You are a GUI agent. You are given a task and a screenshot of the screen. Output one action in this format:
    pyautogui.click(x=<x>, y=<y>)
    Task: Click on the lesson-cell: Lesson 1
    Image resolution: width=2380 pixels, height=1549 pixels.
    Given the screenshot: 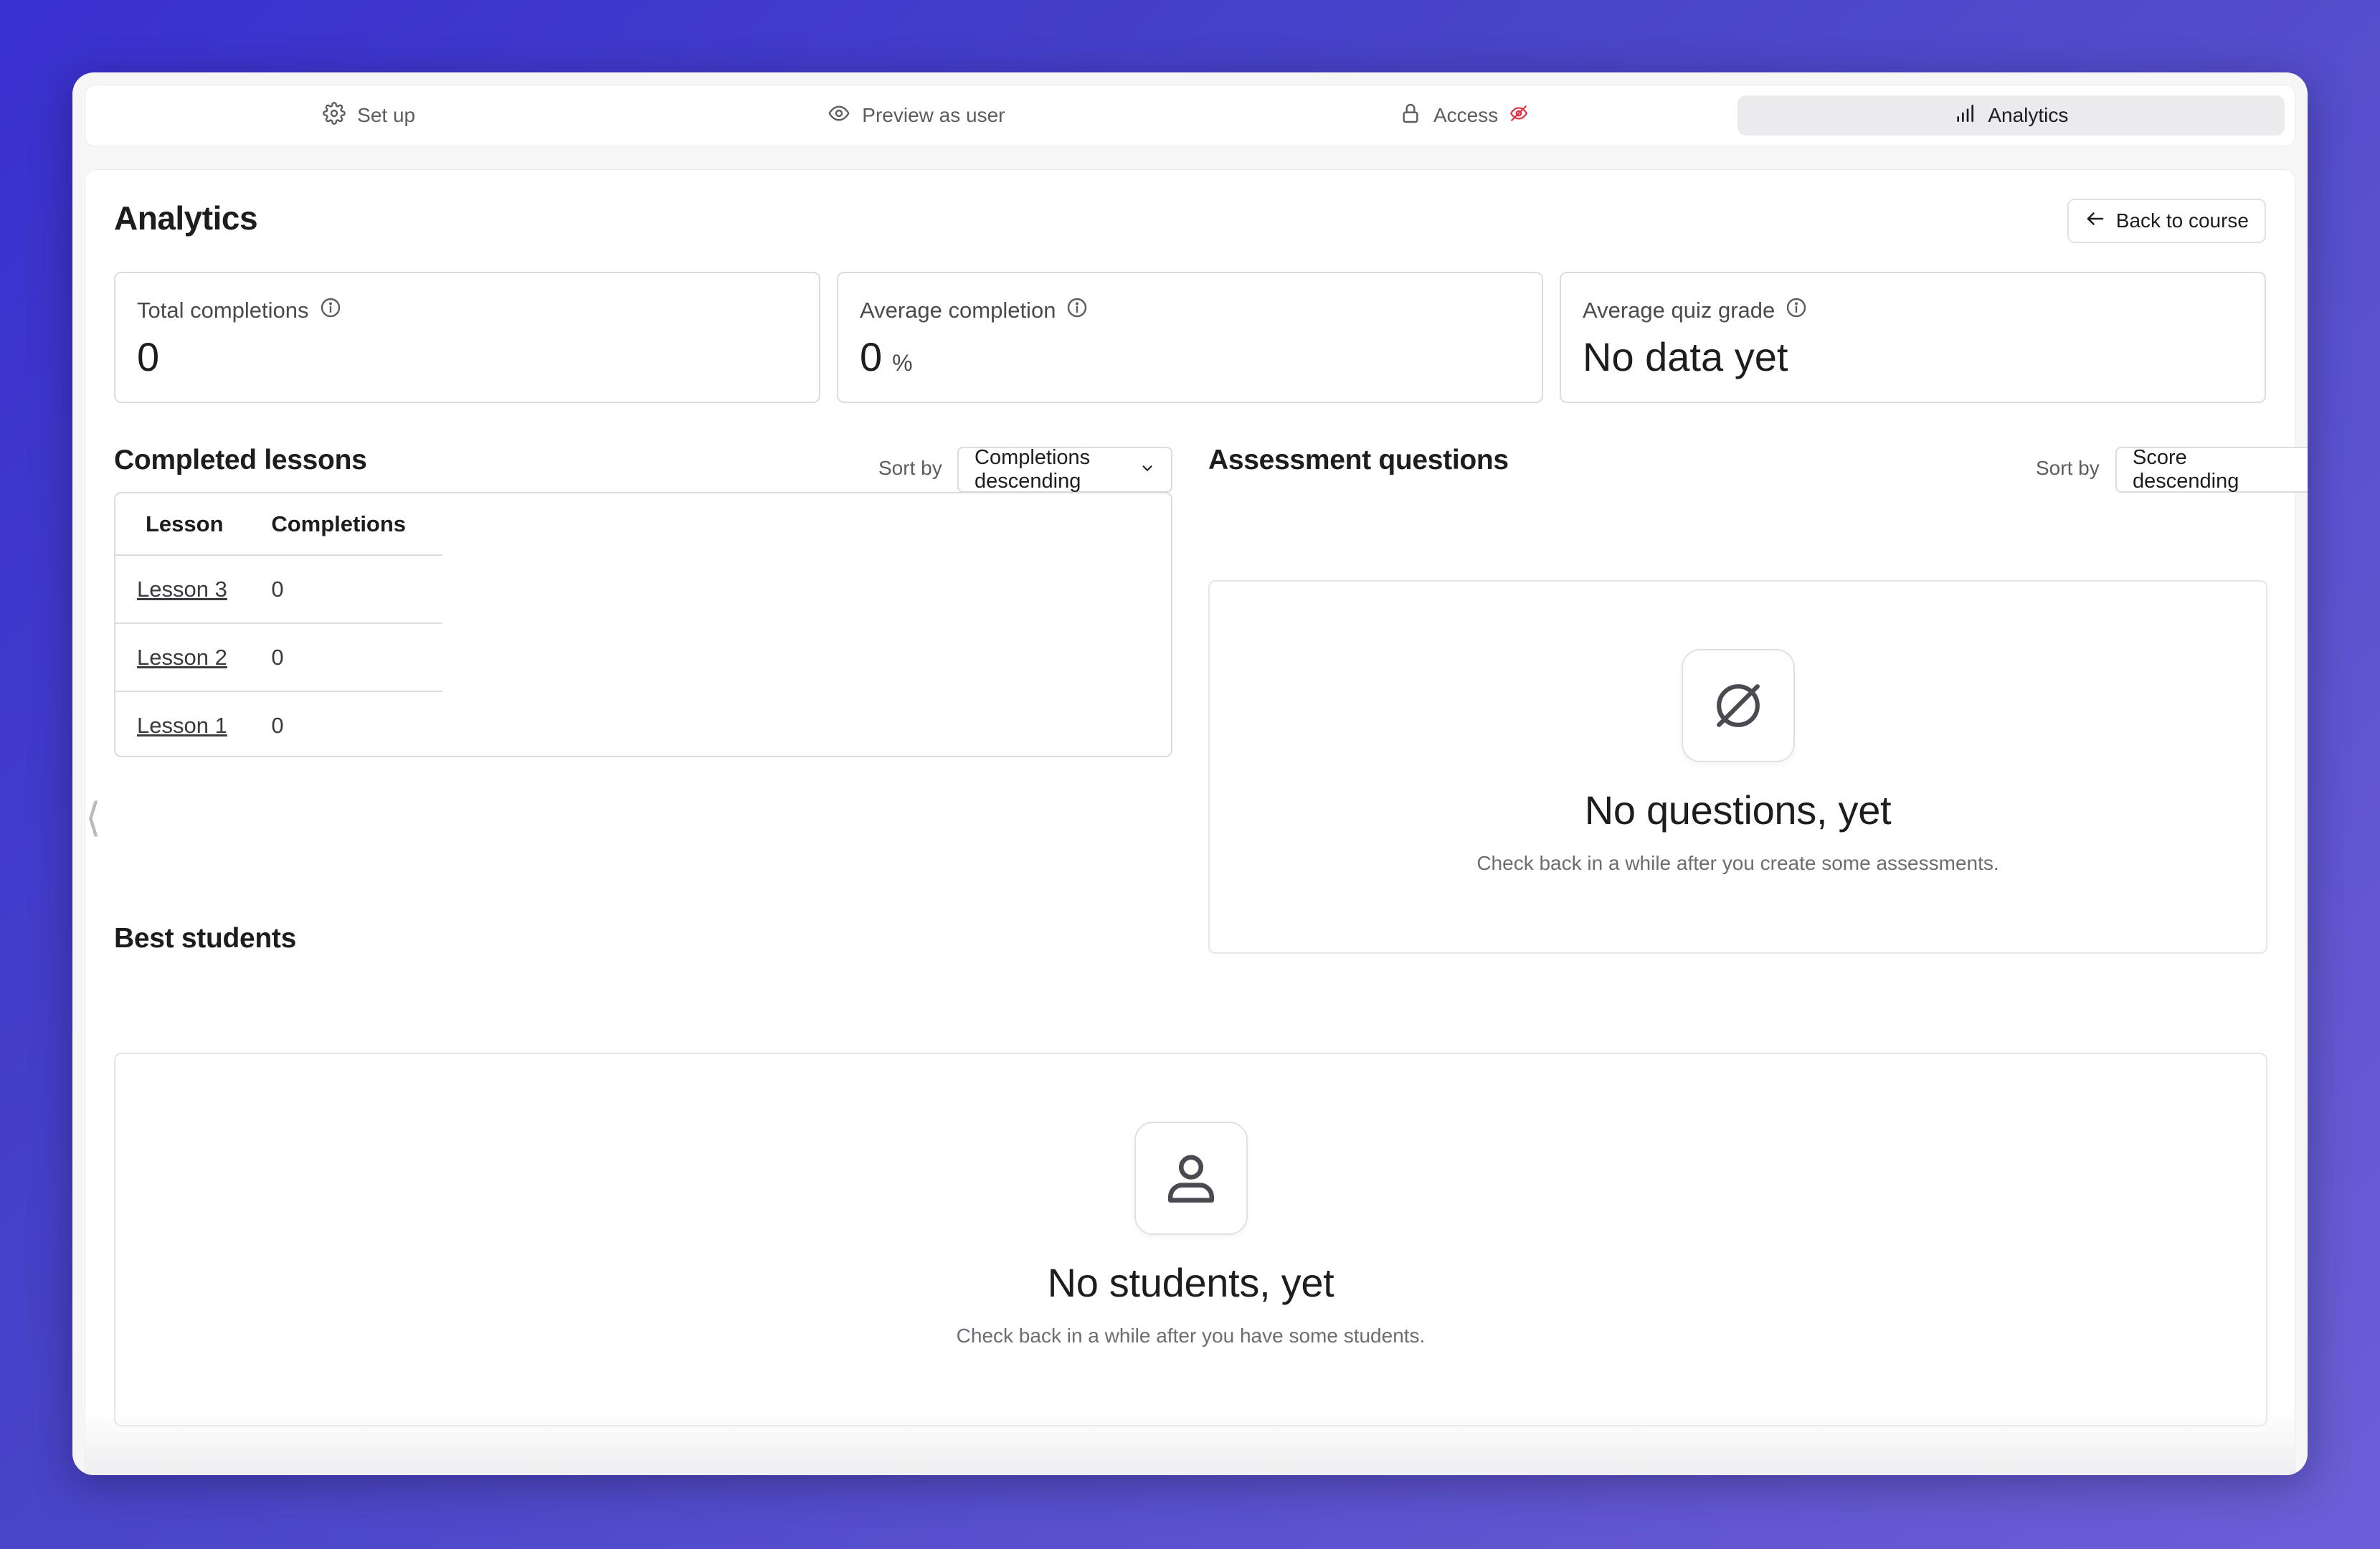 What is the action you would take?
    pyautogui.click(x=185, y=724)
    